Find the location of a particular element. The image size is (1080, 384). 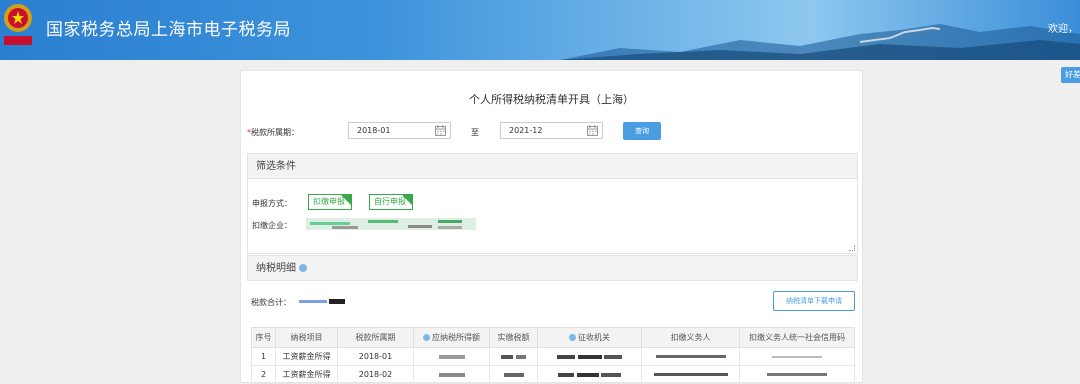

site-title: 国家税务总局上海市电子税务局 is located at coordinates (168, 30).